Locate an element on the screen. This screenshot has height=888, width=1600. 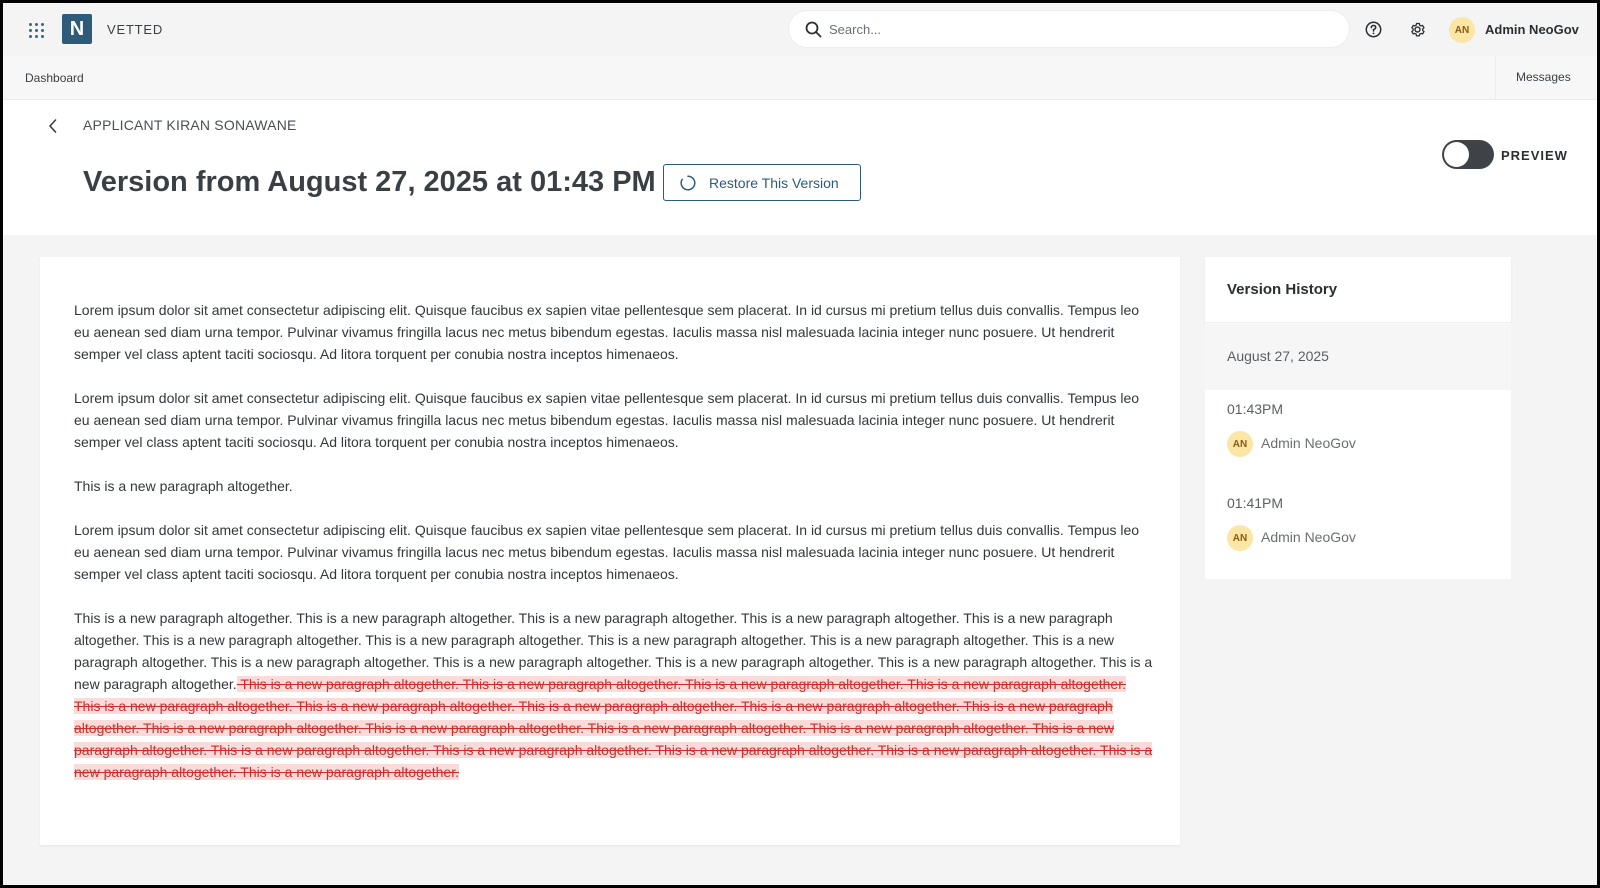
version-history-header: Version History is located at coordinates (1358, 290).